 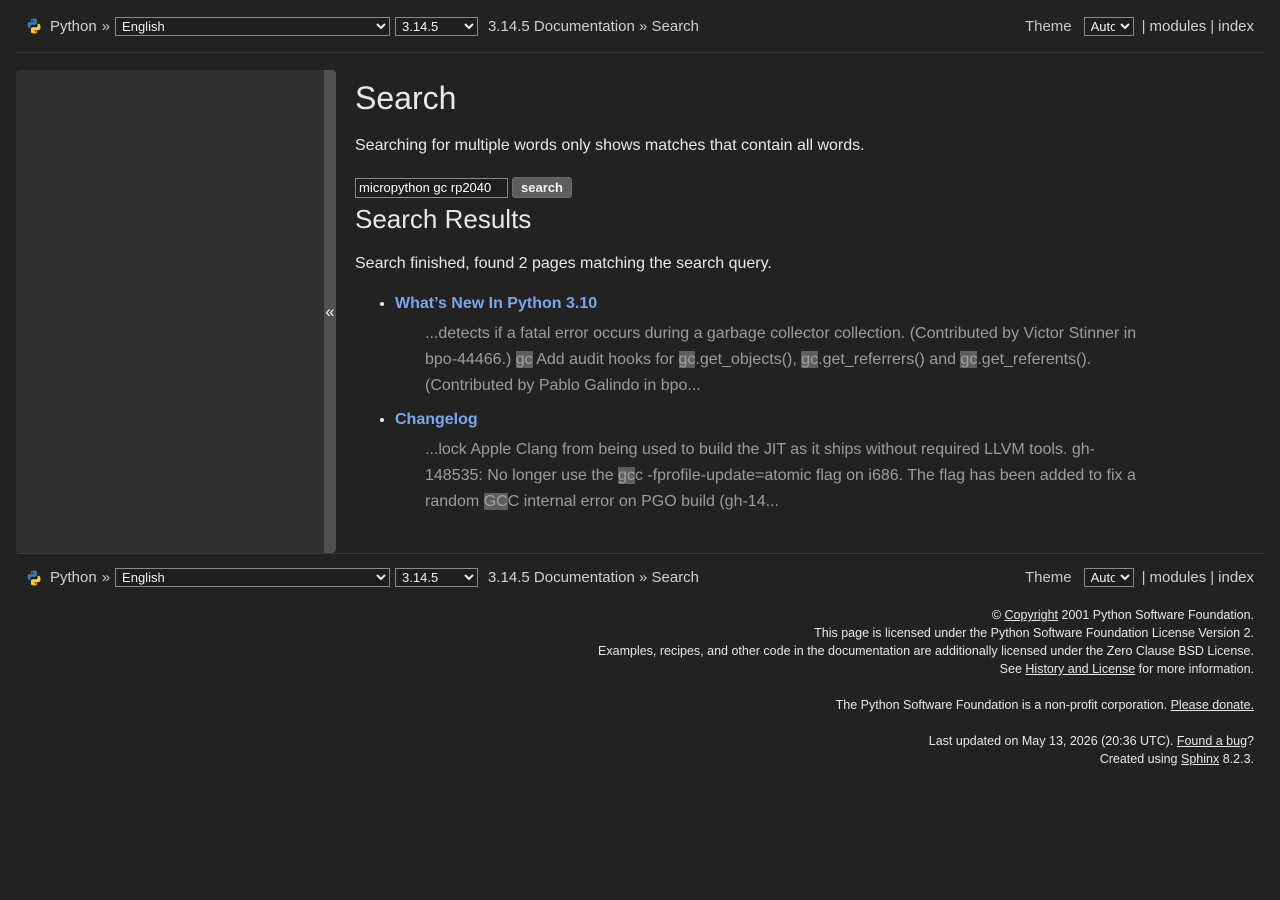 What do you see at coordinates (443, 219) in the screenshot?
I see `results-title: Search Results` at bounding box center [443, 219].